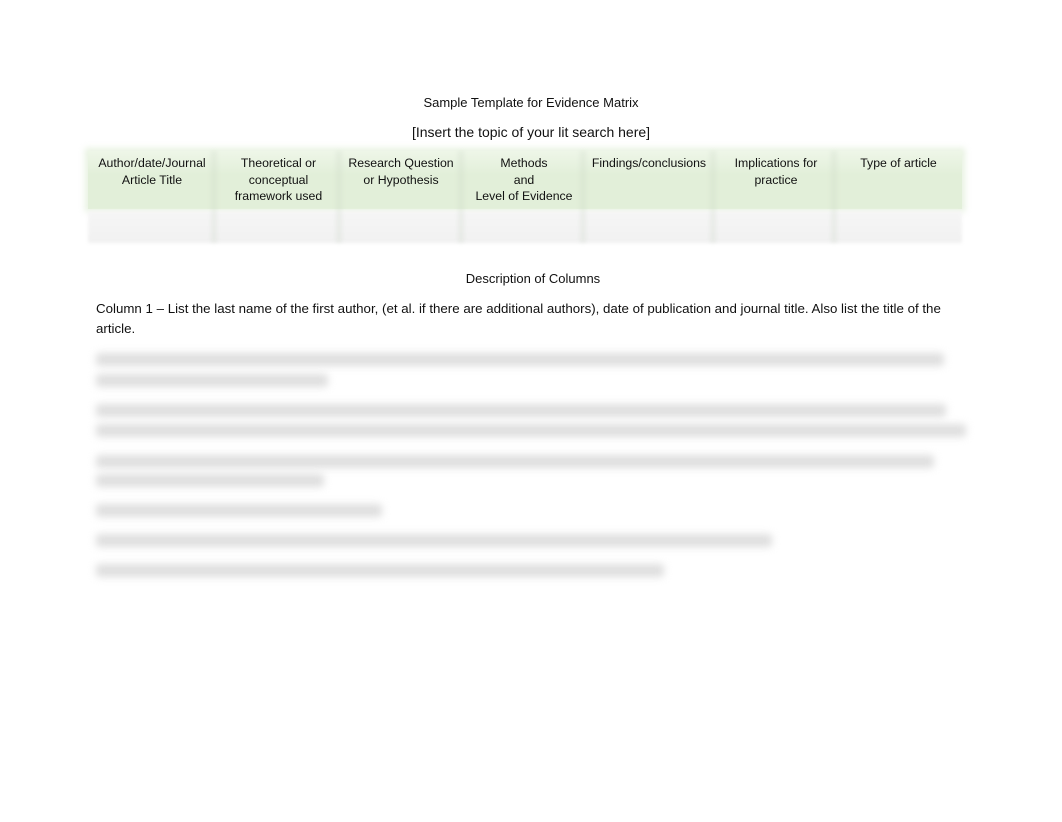 The width and height of the screenshot is (1062, 822). Describe the element at coordinates (524, 179) in the screenshot. I see `column-header-methods: Methods and Level of Evidence` at that location.